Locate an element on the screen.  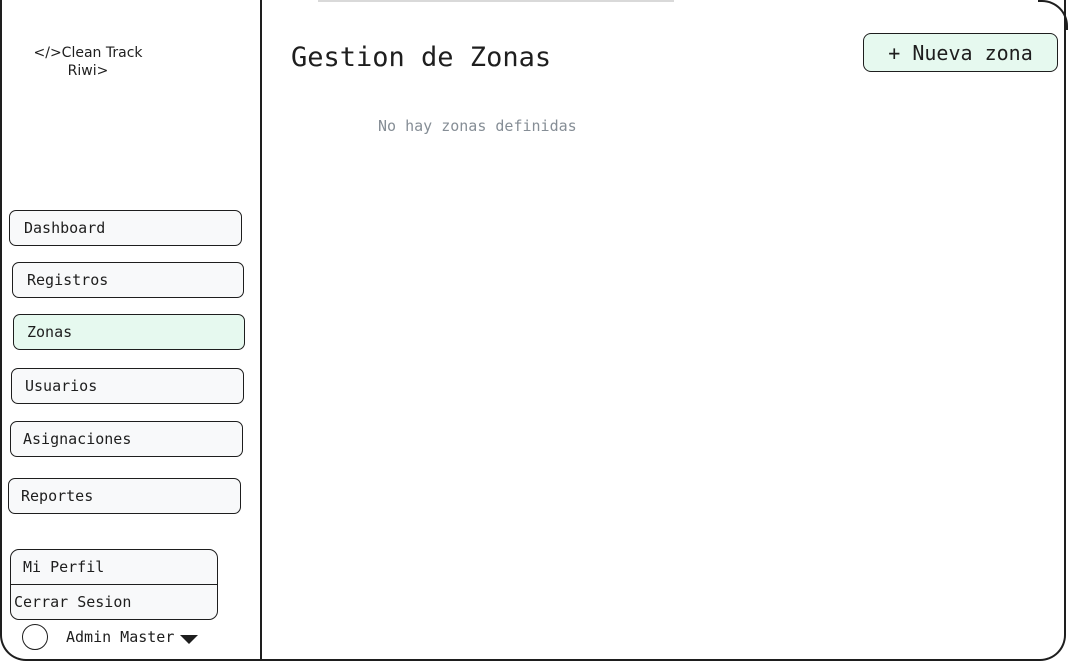
user-info: Admin Master is located at coordinates (110, 637).